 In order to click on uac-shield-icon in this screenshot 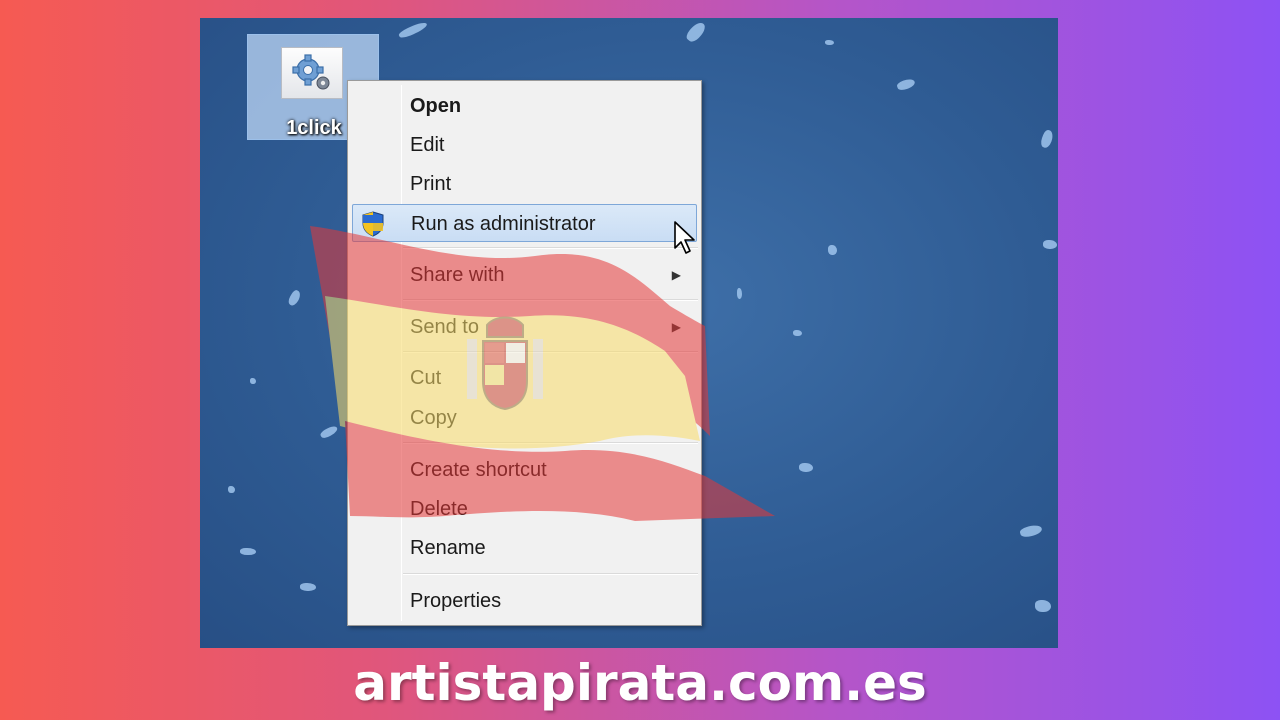, I will do `click(373, 230)`.